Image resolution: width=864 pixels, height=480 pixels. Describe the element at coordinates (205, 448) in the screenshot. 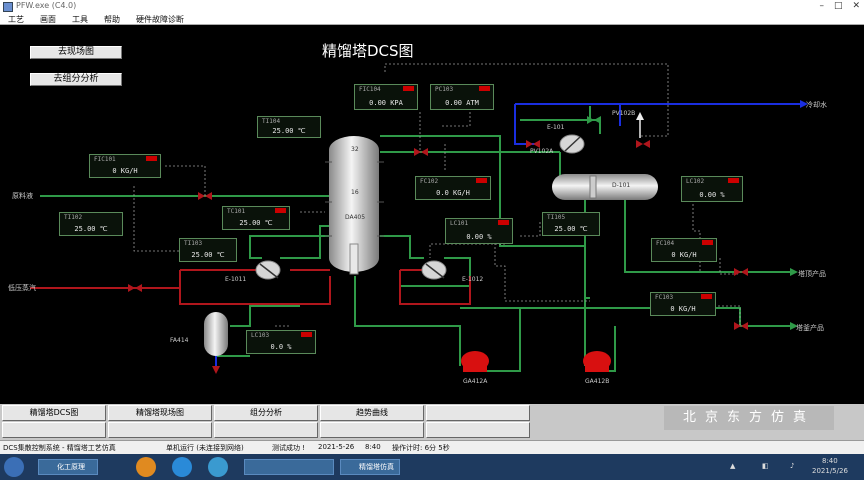

I see `status-mode: 单机运行 (未连接到网络)` at that location.